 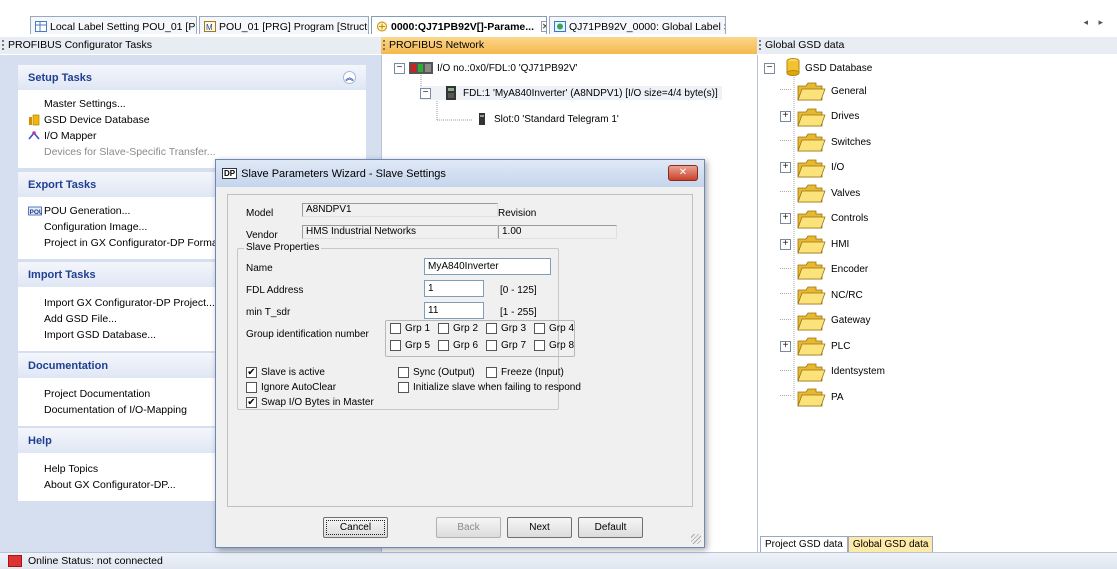 I want to click on name-input, so click(x=487, y=266).